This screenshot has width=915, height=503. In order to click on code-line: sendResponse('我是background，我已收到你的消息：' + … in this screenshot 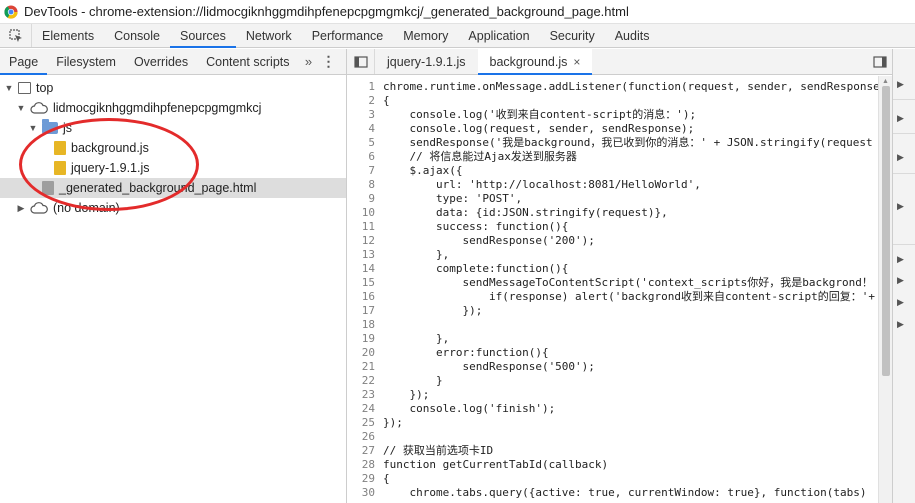, I will do `click(628, 142)`.